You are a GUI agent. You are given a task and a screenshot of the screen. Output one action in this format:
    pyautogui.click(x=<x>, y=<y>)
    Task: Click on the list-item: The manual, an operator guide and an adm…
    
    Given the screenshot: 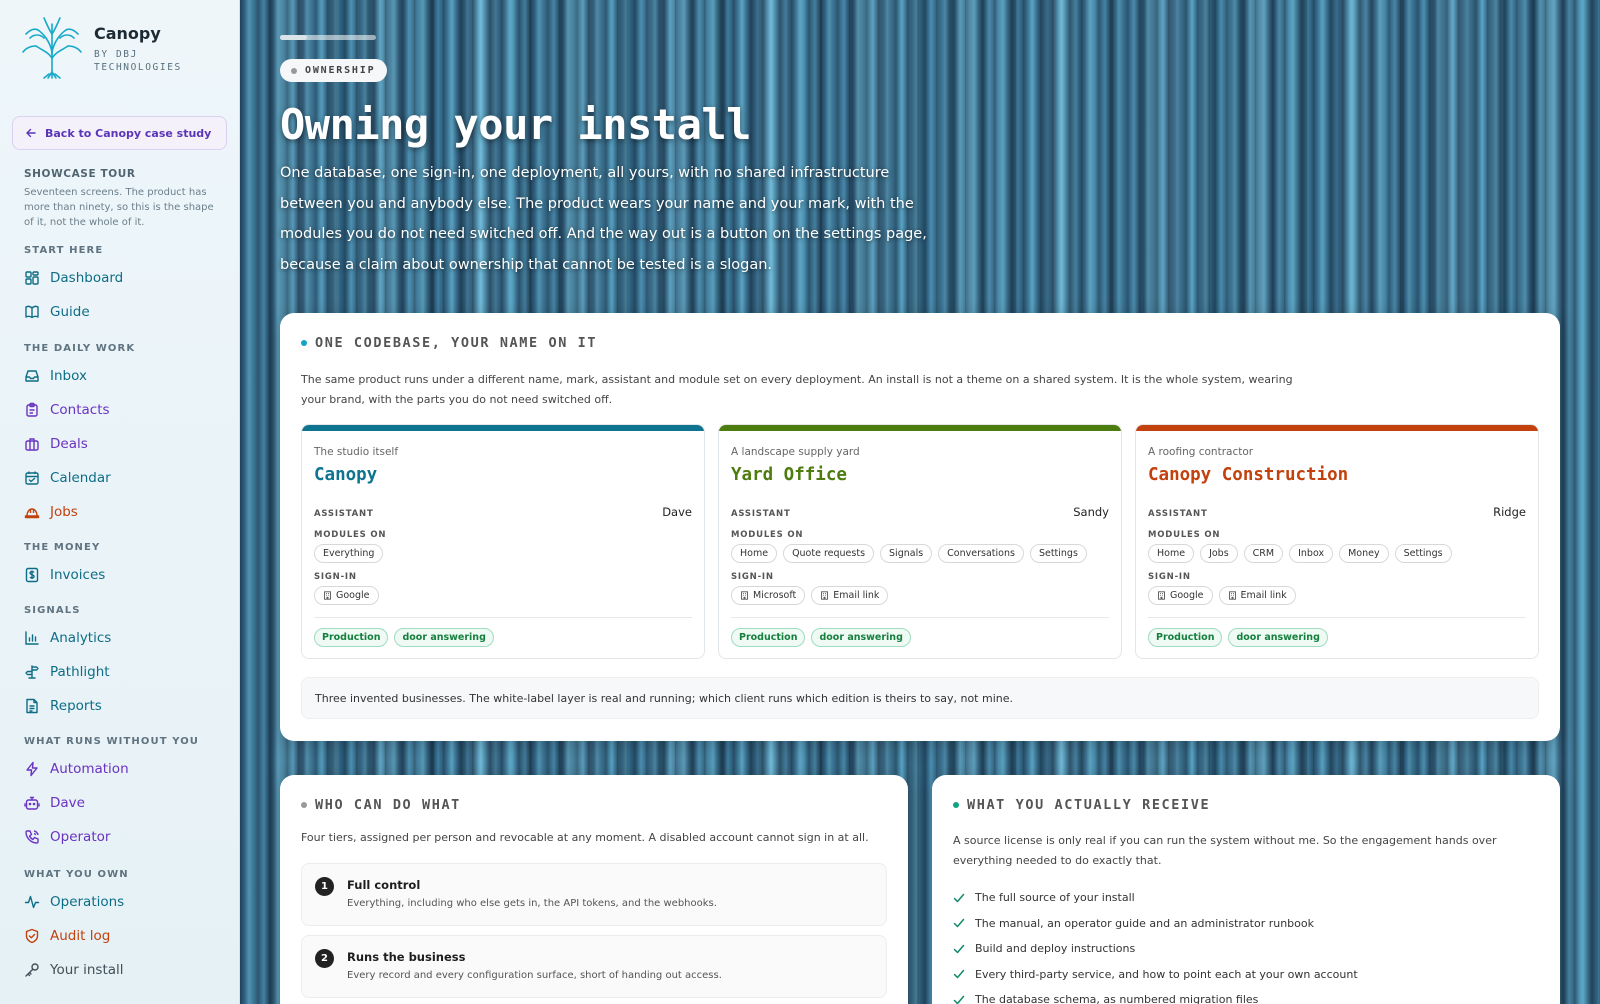 What is the action you would take?
    pyautogui.click(x=1155, y=924)
    